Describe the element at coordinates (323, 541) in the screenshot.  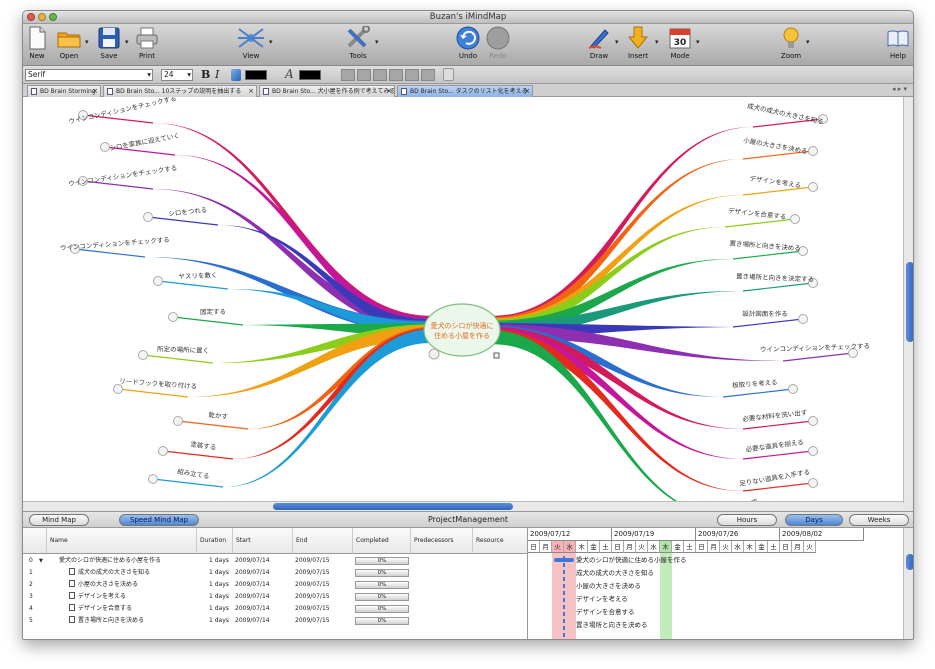
I see `col-end: End` at that location.